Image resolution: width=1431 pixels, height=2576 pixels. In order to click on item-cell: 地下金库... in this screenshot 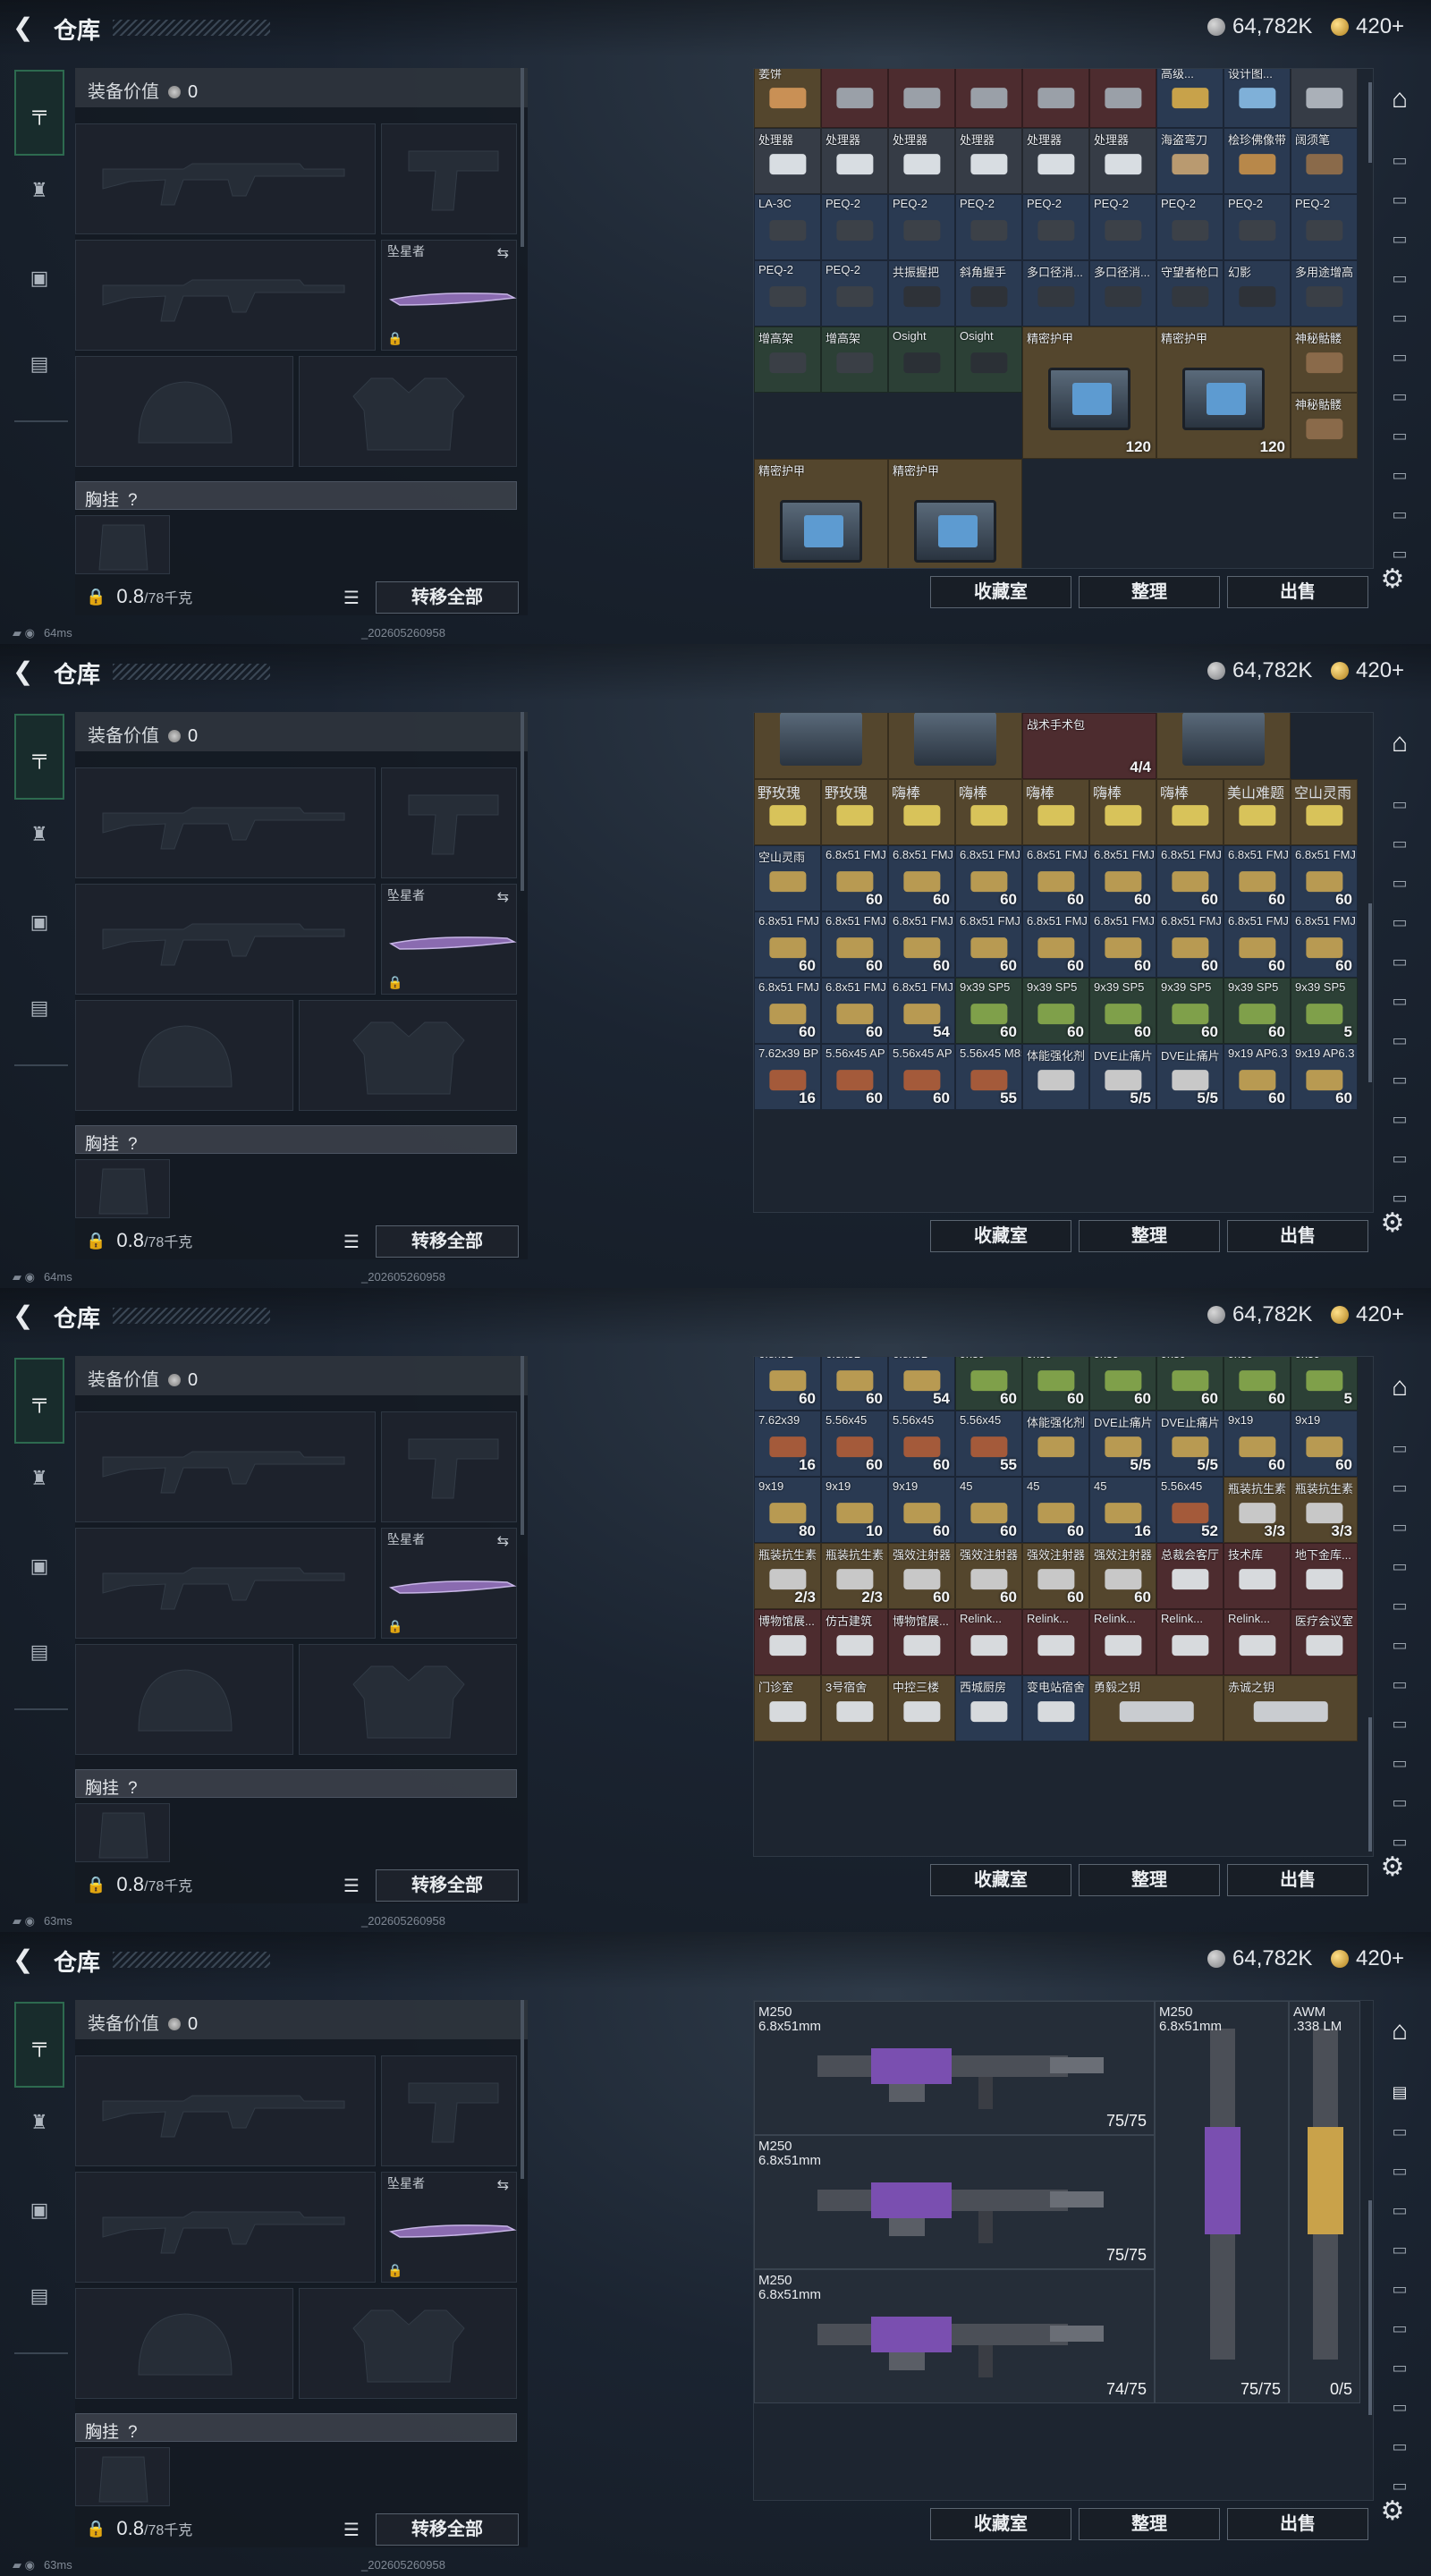, I will do `click(1325, 1576)`.